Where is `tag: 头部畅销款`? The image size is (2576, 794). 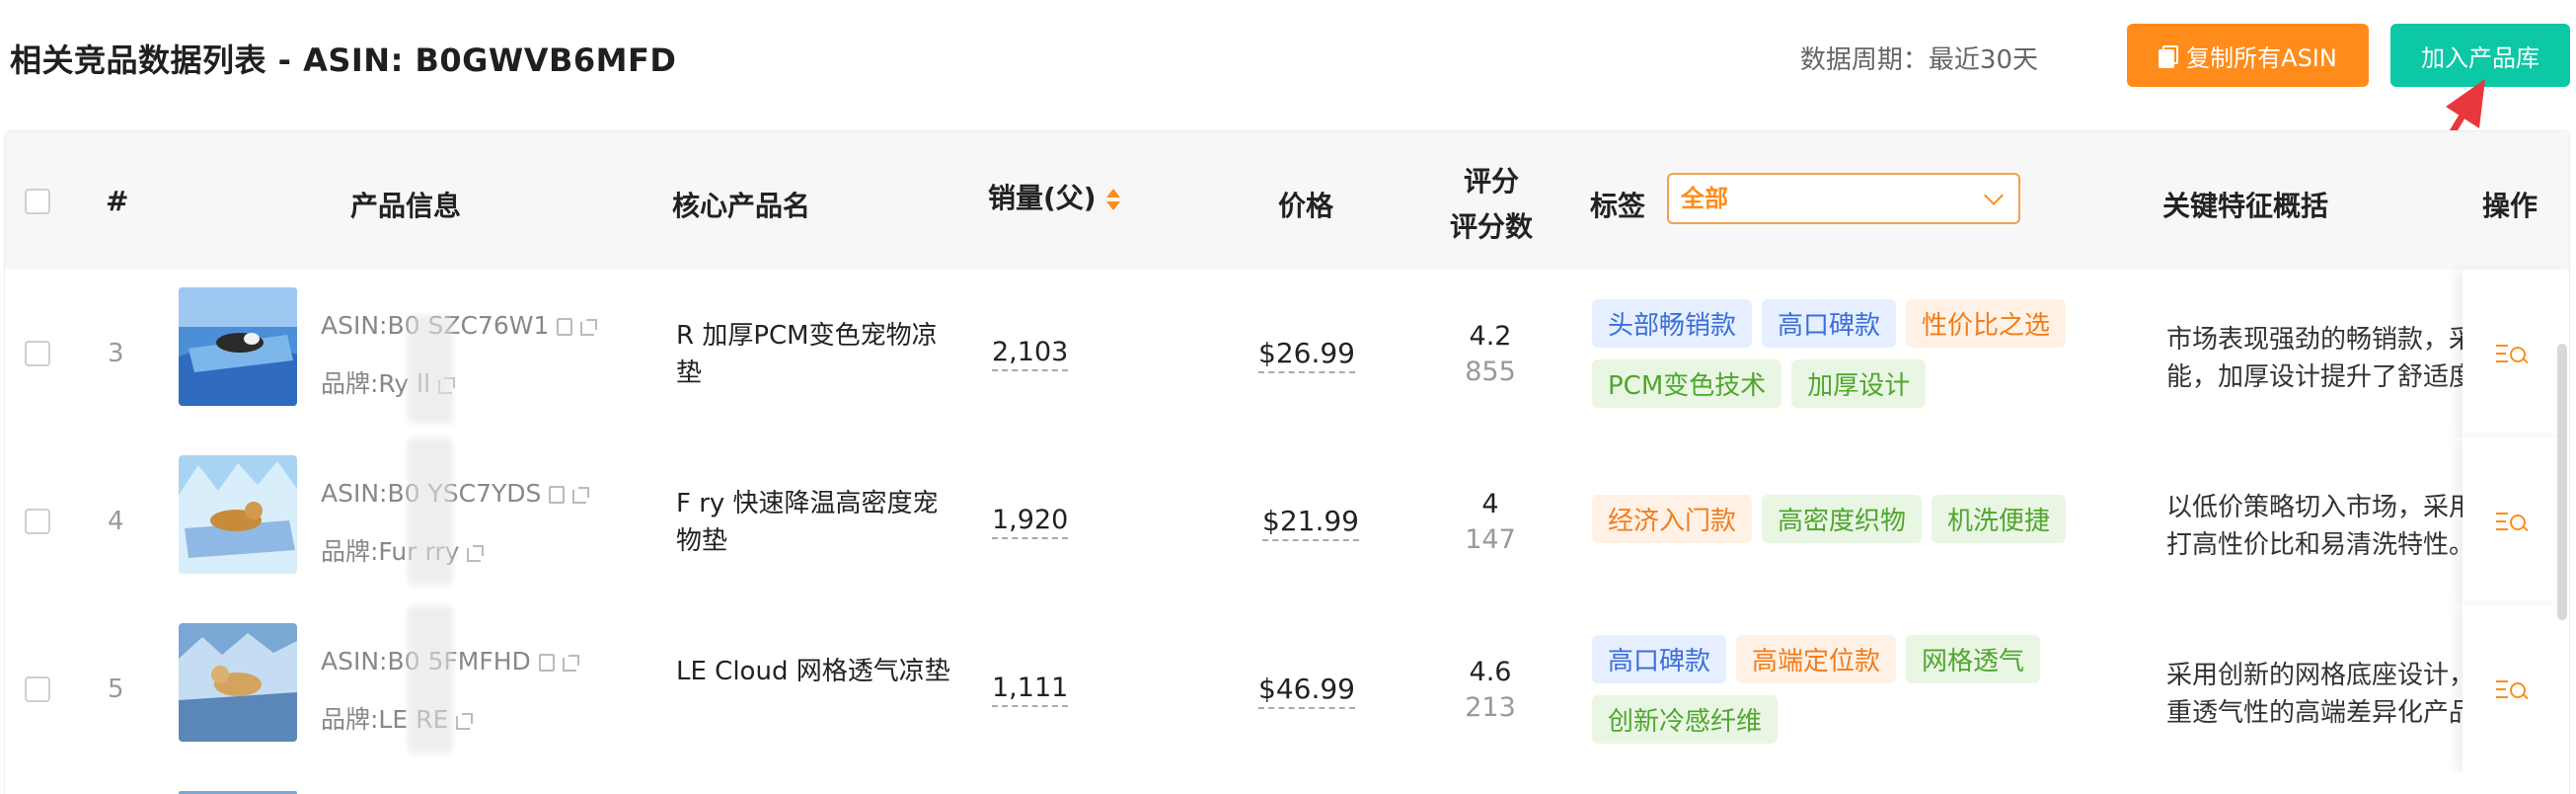 tag: 头部畅销款 is located at coordinates (1672, 323).